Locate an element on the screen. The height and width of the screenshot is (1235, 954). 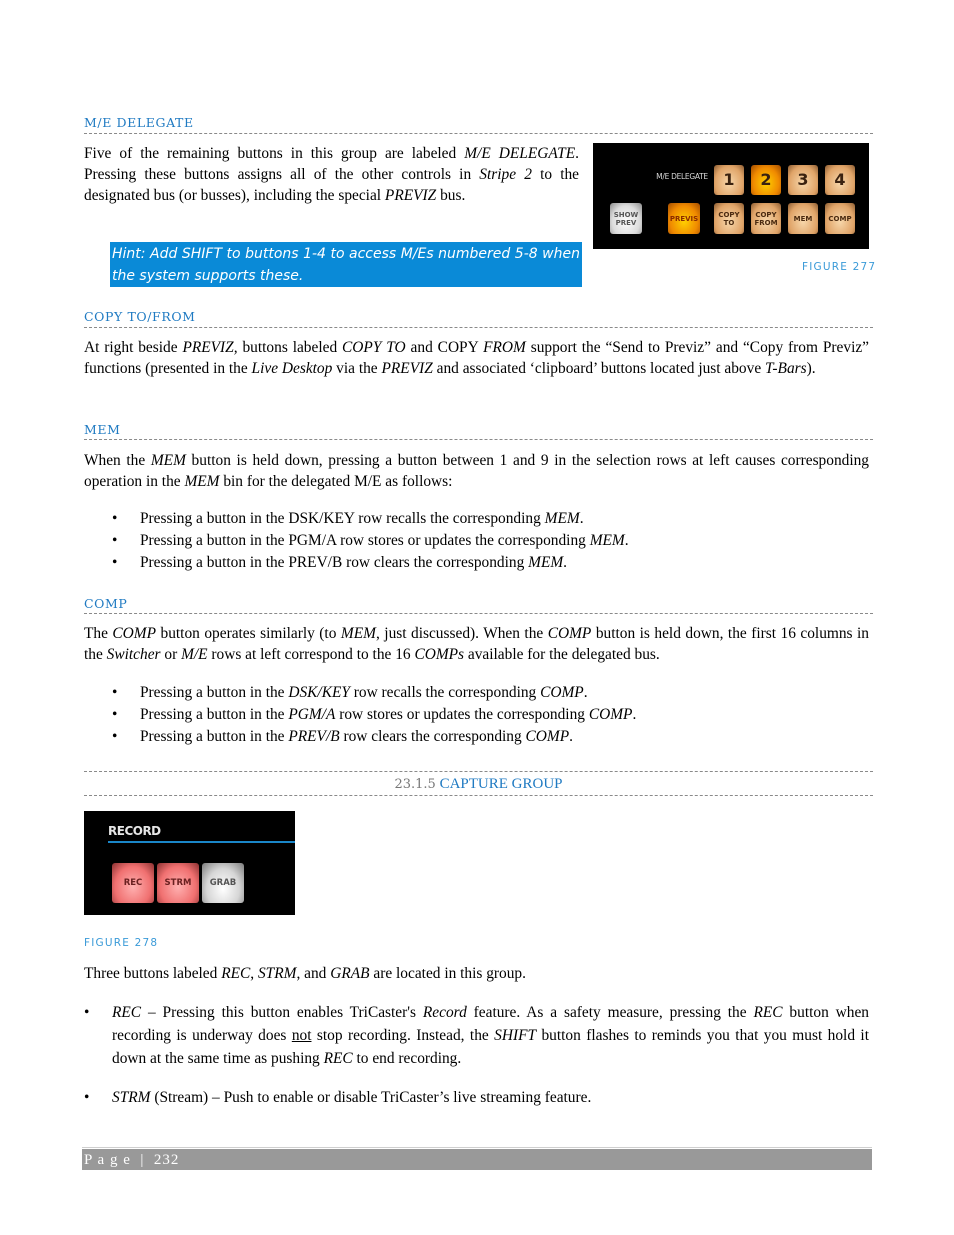
copy-to-button: COPY TO is located at coordinates (729, 218).